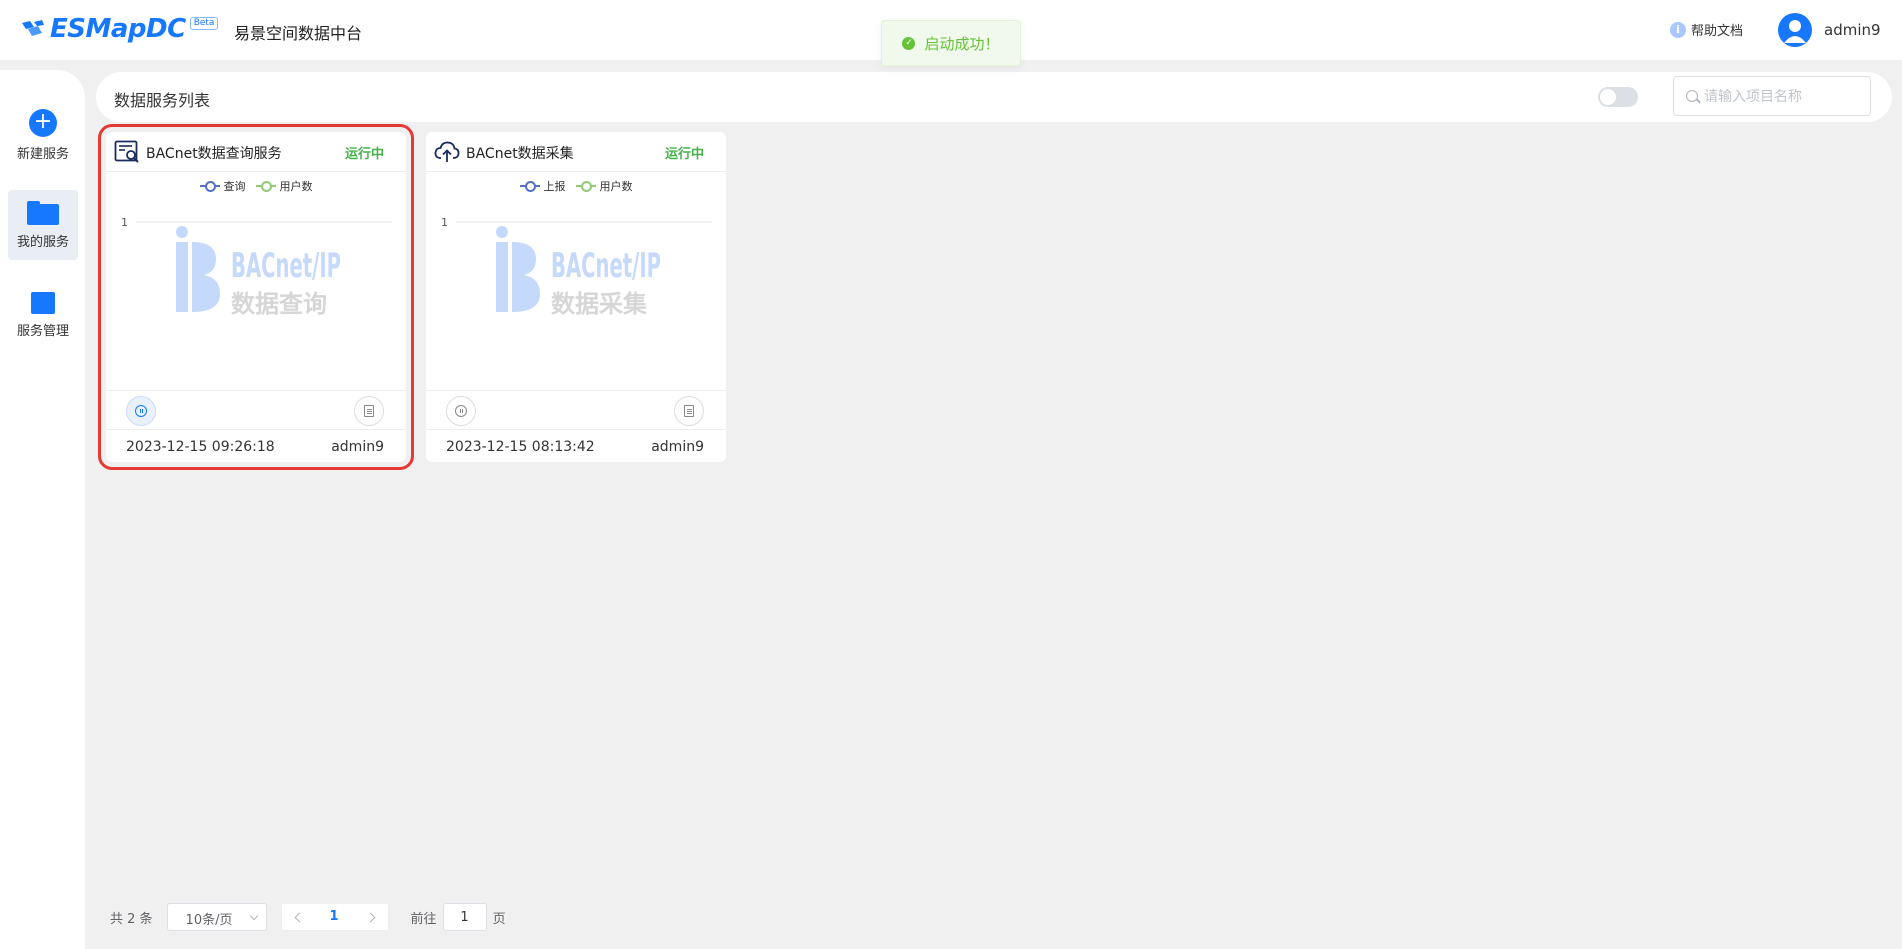  Describe the element at coordinates (162, 100) in the screenshot. I see `list-title: 数据服务列表` at that location.